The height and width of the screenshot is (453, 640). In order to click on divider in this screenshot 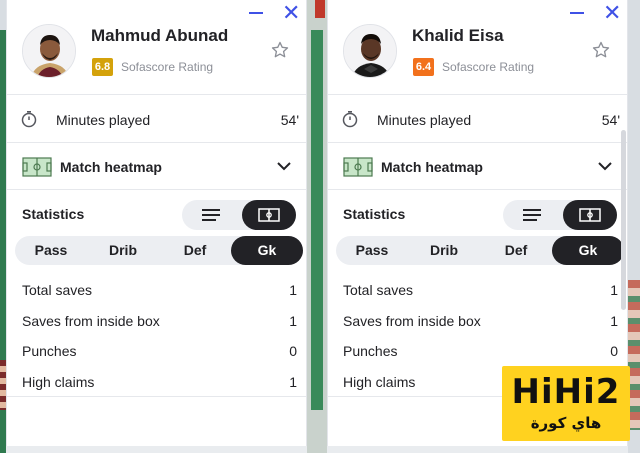, I will do `click(156, 396)`.